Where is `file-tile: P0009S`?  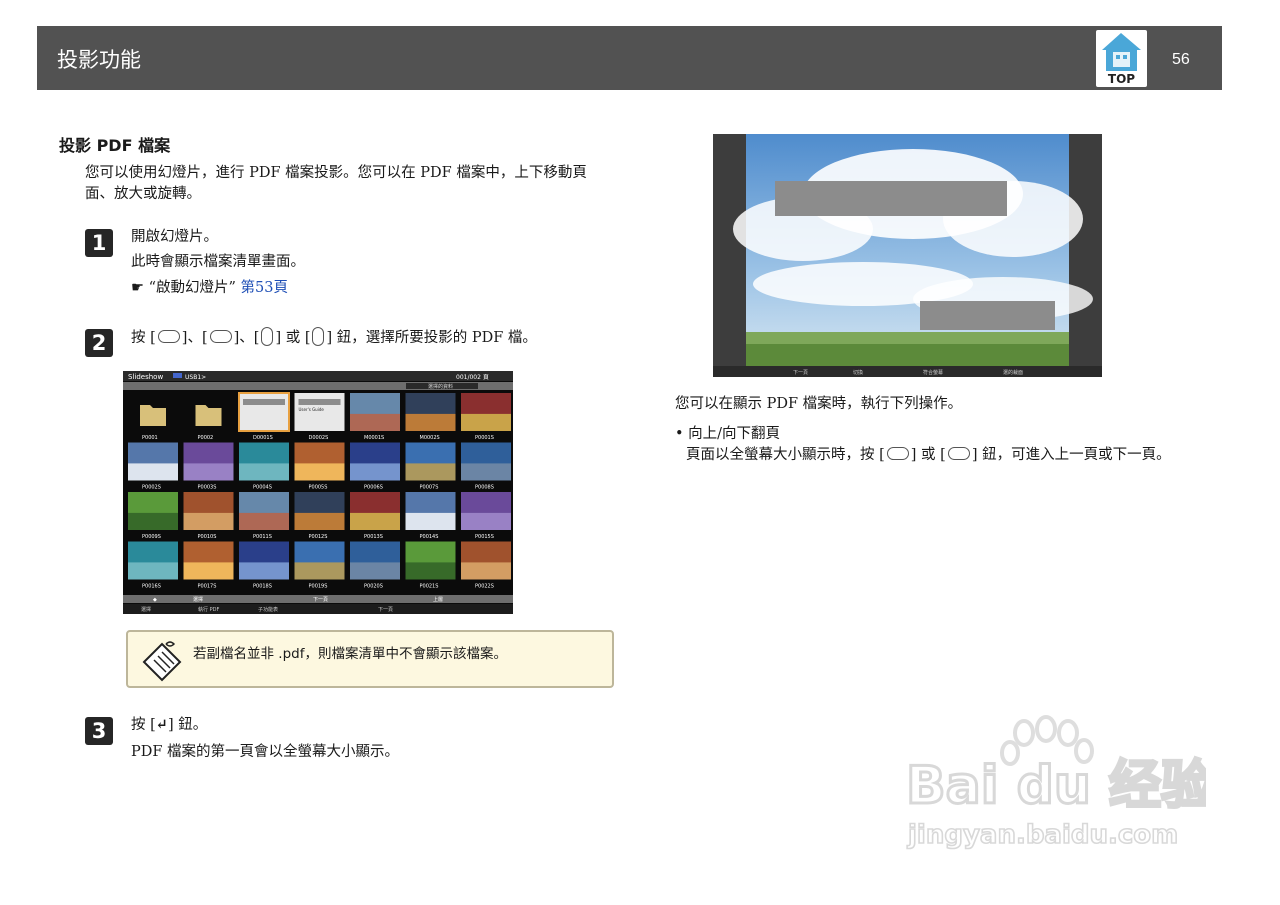 file-tile: P0009S is located at coordinates (153, 516).